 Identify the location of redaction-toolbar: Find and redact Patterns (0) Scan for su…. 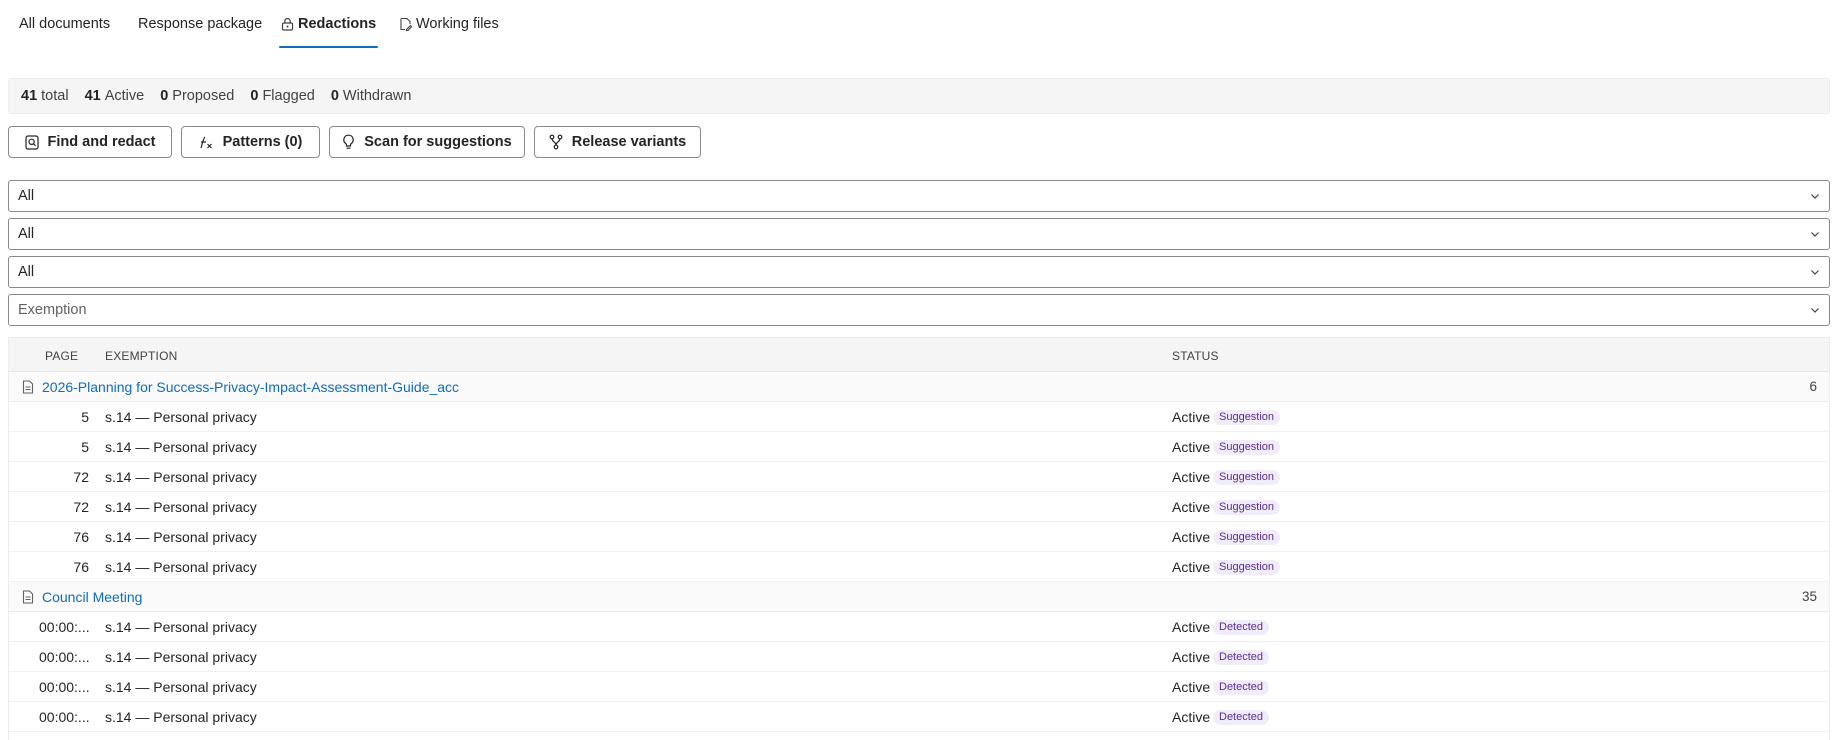
(354, 142).